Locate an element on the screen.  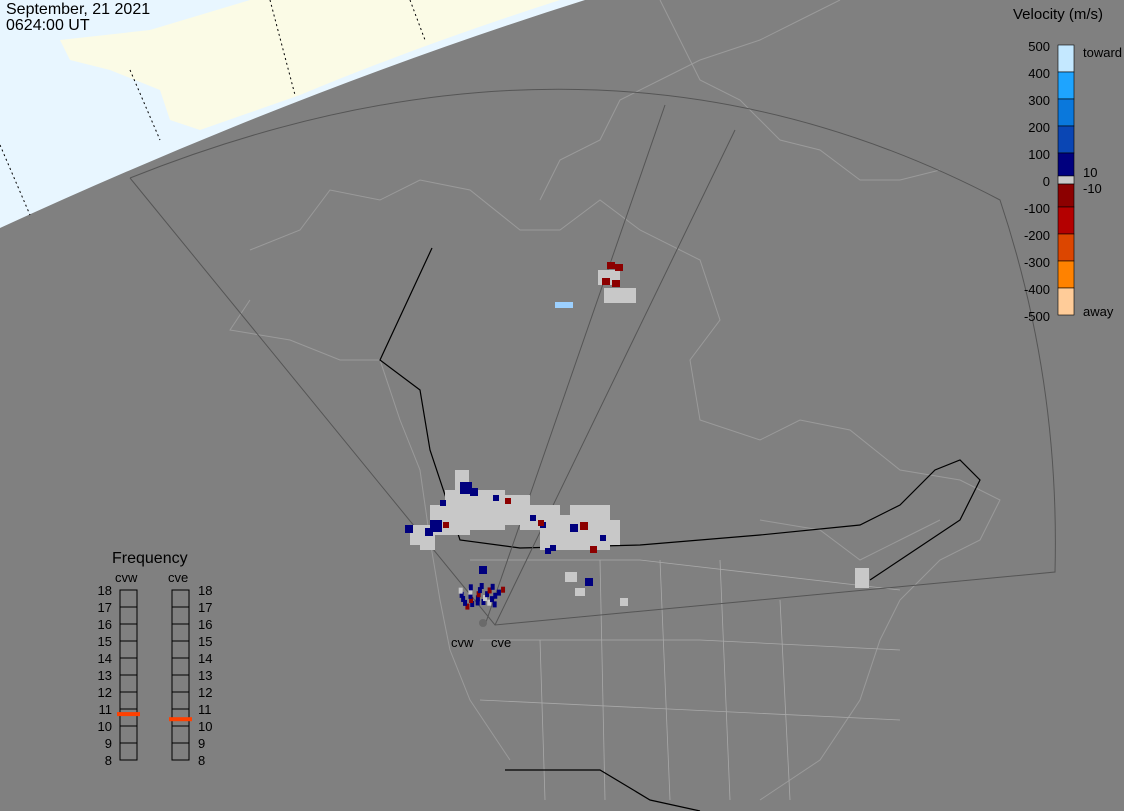
frequency-tick: 8 is located at coordinates (202, 760).